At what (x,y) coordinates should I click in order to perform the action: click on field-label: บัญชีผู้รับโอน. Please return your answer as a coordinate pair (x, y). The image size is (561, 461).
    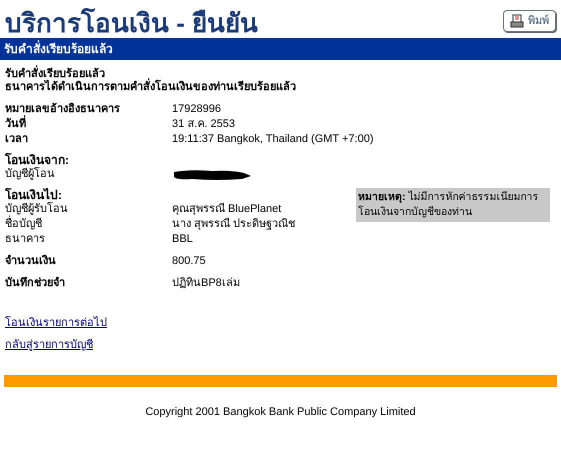
    Looking at the image, I should click on (37, 208).